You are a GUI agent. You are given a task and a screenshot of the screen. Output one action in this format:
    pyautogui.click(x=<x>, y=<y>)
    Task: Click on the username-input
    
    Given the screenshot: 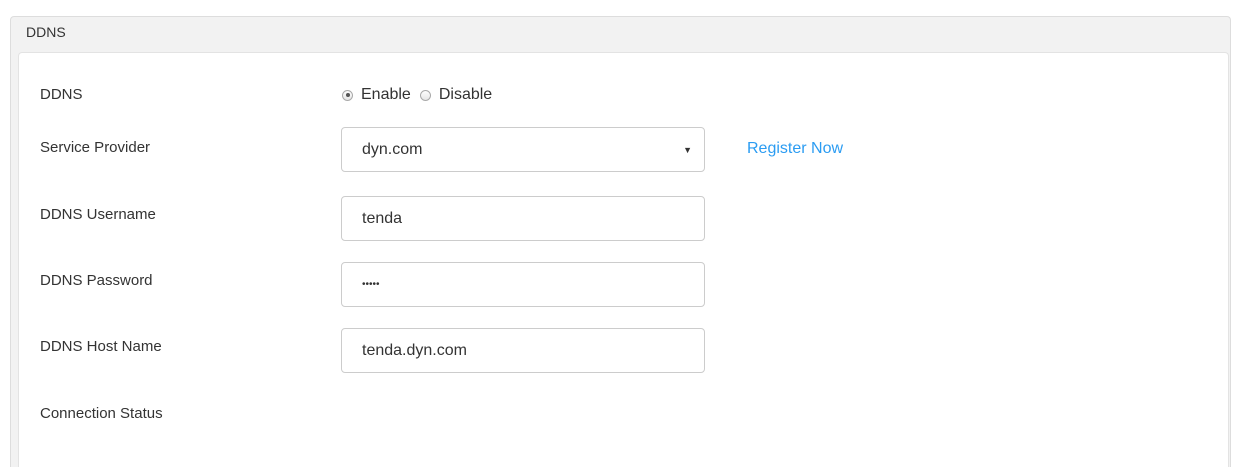 What is the action you would take?
    pyautogui.click(x=523, y=218)
    